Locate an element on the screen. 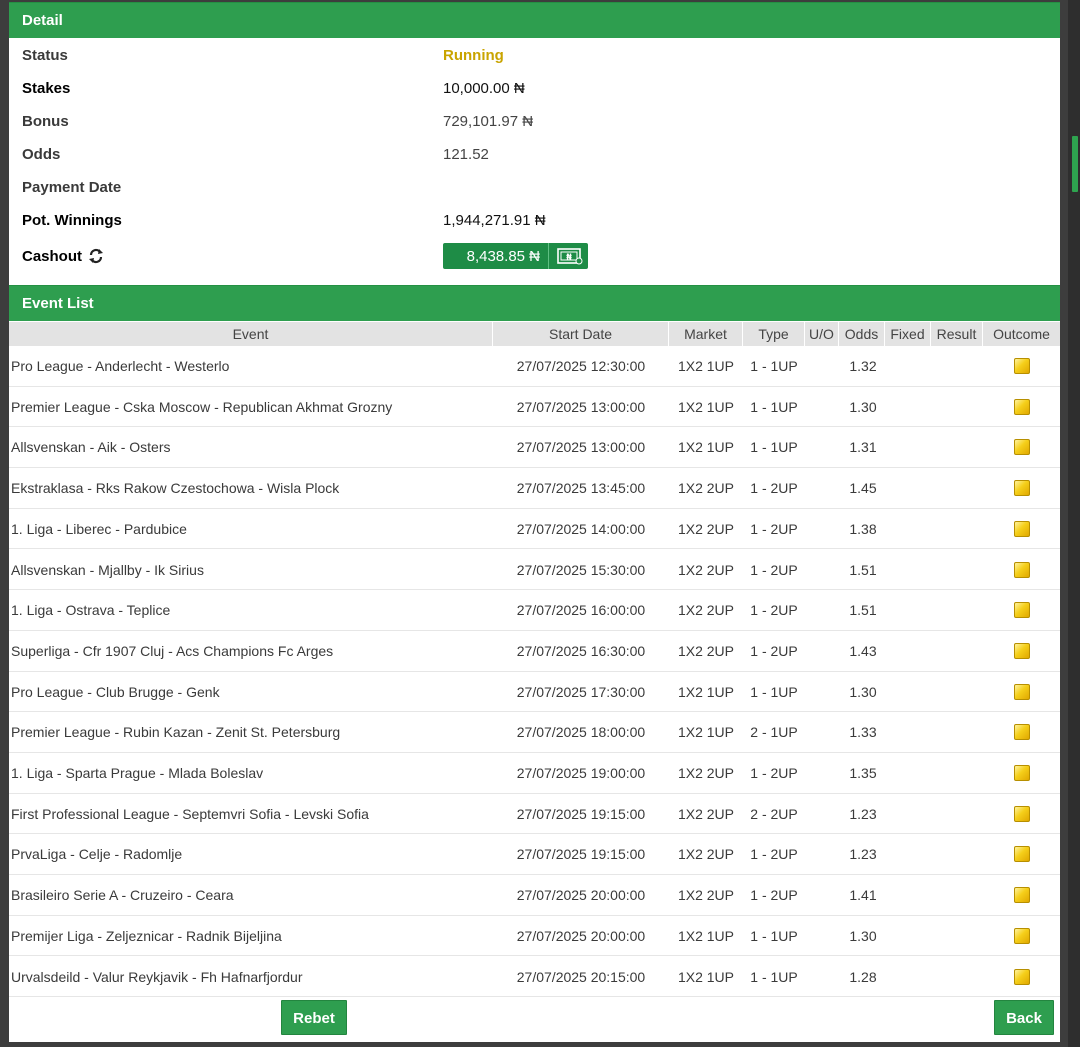 The width and height of the screenshot is (1080, 1047). col-uo: U/O is located at coordinates (822, 334).